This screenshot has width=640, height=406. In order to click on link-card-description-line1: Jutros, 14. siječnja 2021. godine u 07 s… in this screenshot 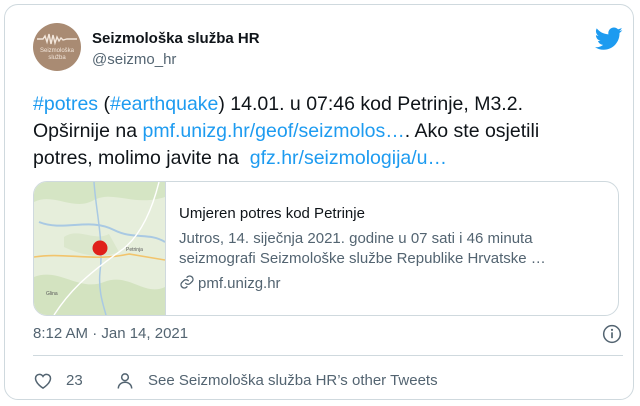, I will do `click(356, 238)`.